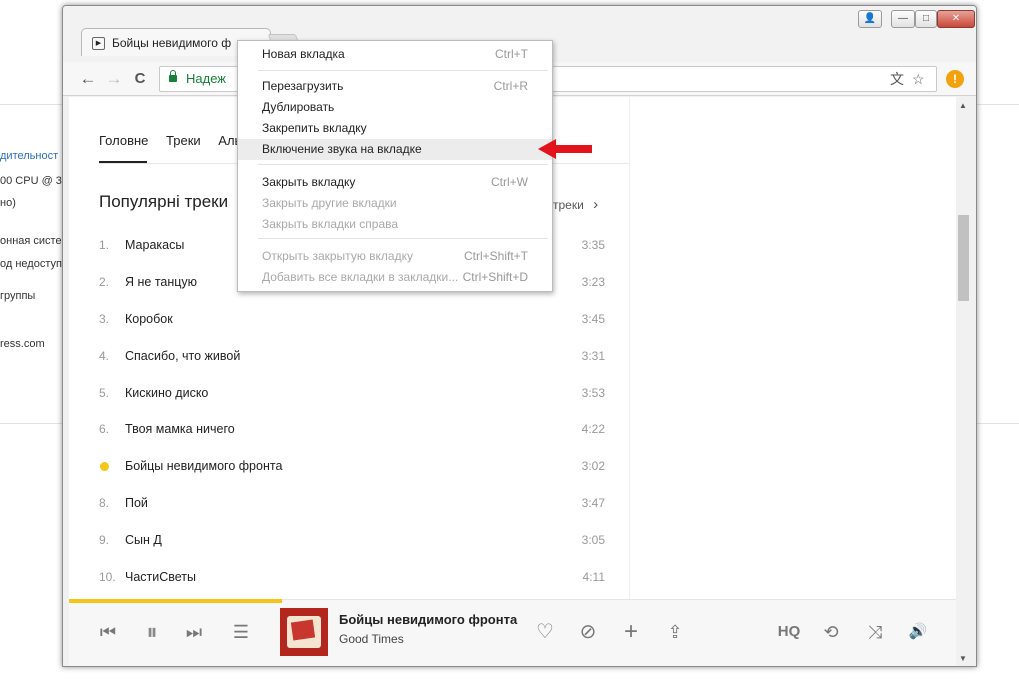 Image resolution: width=1019 pixels, height=680 pixels. What do you see at coordinates (955, 79) in the screenshot?
I see `warning-icon: !` at bounding box center [955, 79].